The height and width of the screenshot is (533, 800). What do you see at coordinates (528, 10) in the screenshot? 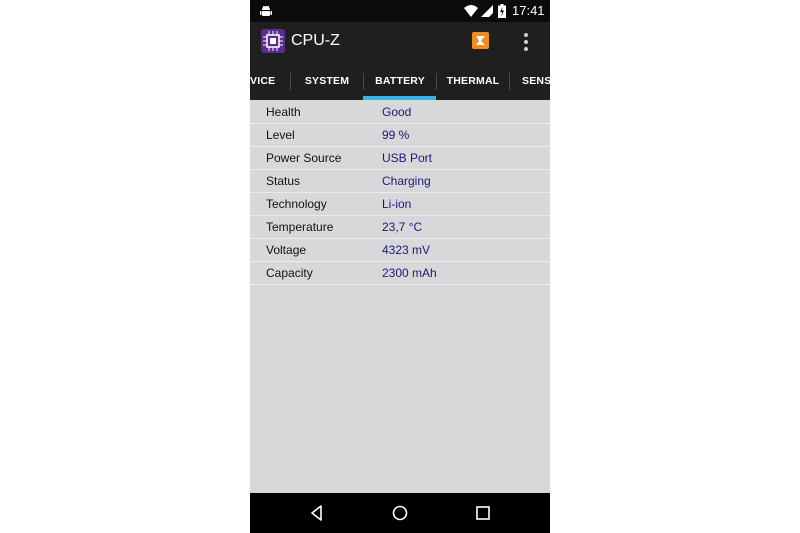
I see `status-time: 17:41` at bounding box center [528, 10].